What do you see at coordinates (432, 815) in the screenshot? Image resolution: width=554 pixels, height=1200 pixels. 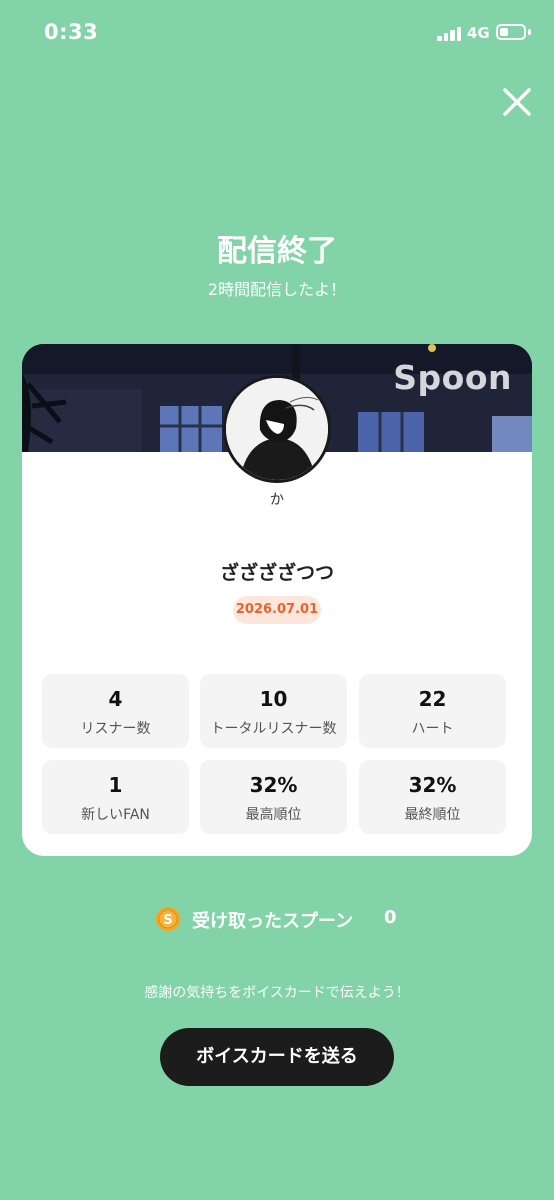 I see `stat-label: 最終順位` at bounding box center [432, 815].